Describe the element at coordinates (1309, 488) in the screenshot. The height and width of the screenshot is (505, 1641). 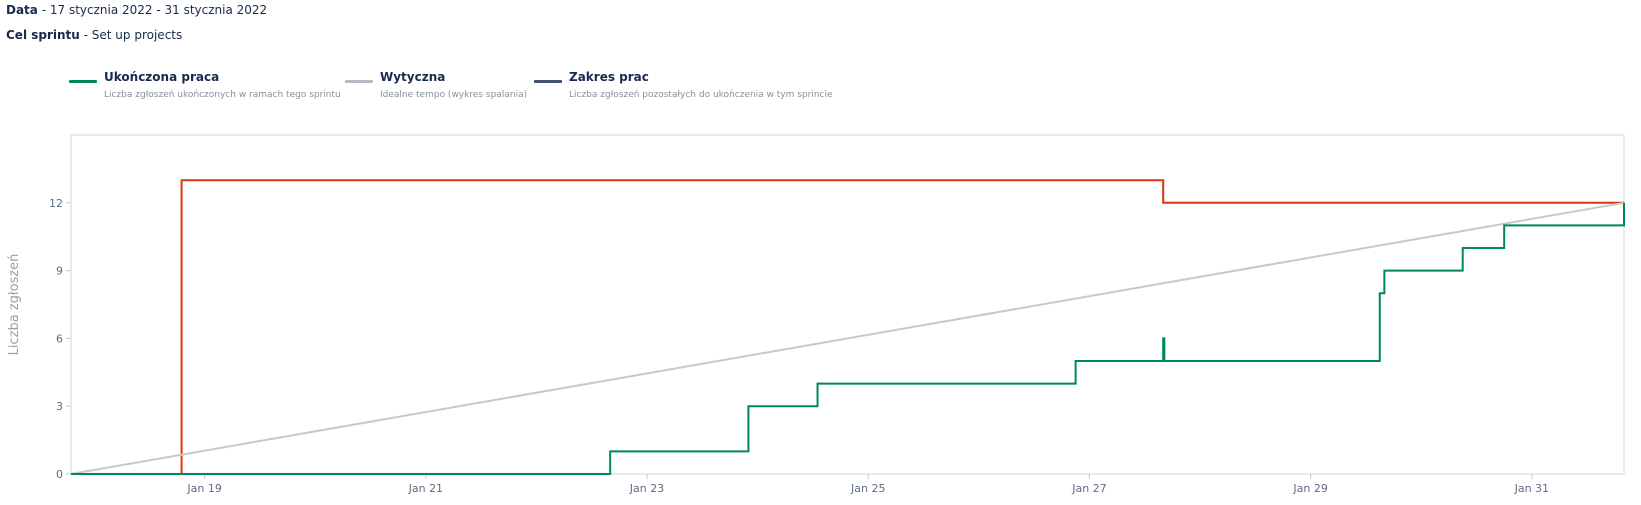
I see `x-tick-label: Jan 29` at that location.